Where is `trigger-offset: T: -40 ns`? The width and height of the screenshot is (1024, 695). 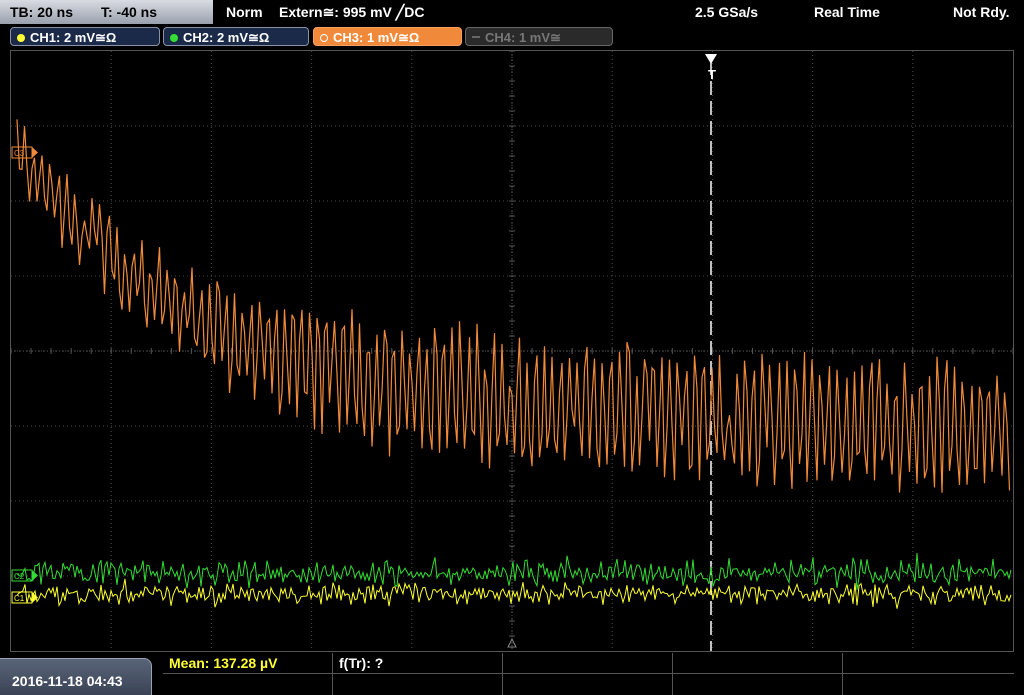
trigger-offset: T: -40 ns is located at coordinates (129, 12).